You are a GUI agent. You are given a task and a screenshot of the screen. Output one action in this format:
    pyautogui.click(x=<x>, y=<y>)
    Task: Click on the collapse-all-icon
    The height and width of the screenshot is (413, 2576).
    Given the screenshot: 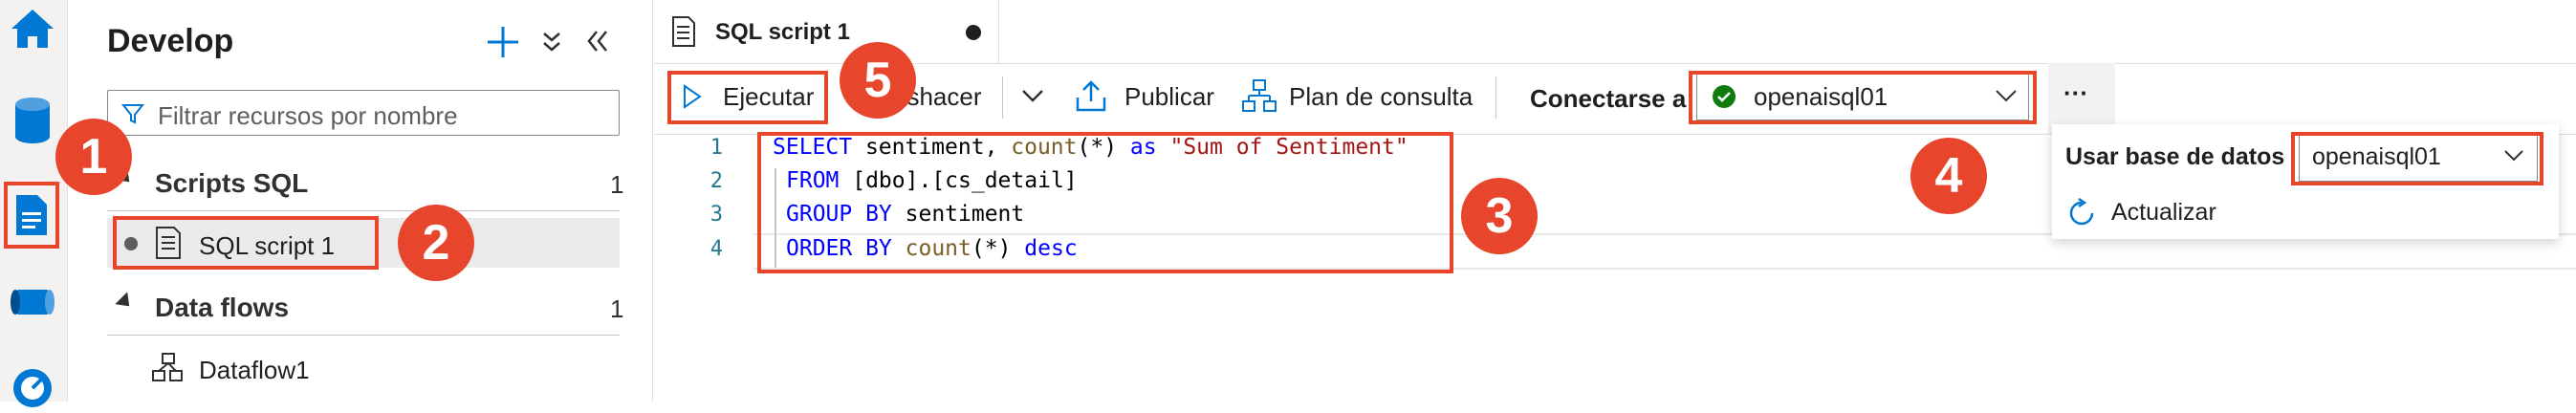 What is the action you would take?
    pyautogui.click(x=551, y=44)
    